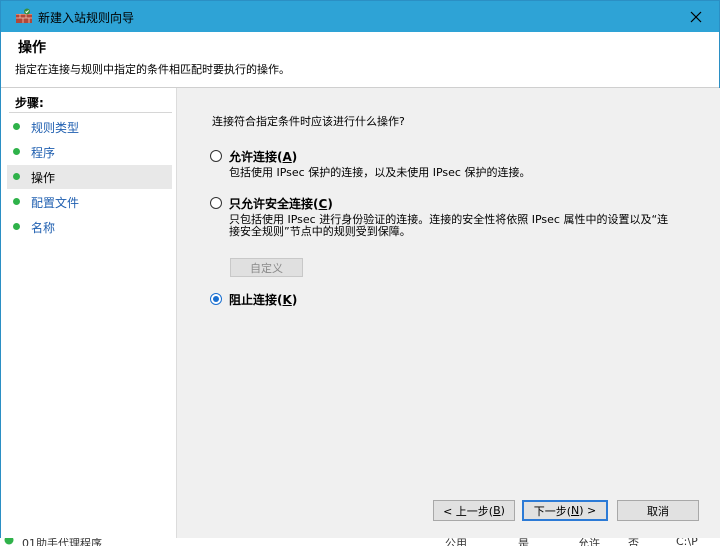 This screenshot has height=546, width=728. I want to click on next-button: 下一步(N) >, so click(565, 510).